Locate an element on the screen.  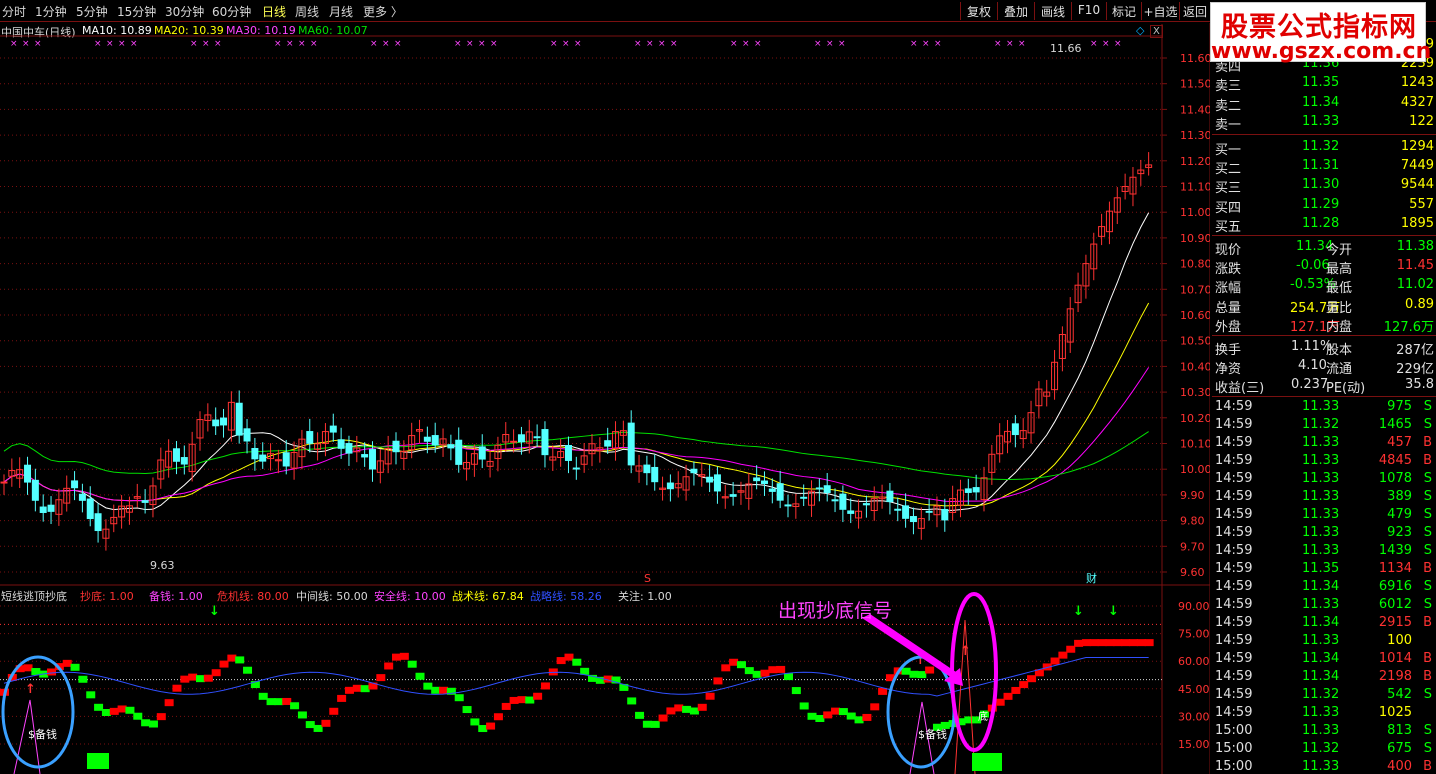
tick-row: 14:59 11.34 6916 S is located at coordinates (1324, 587).